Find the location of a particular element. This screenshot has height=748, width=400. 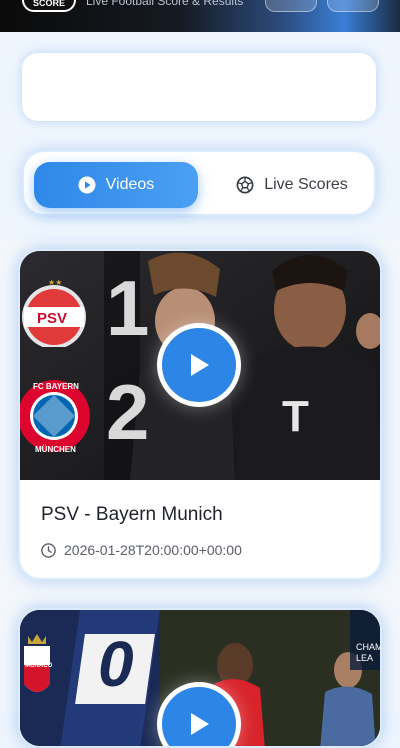

app-tagline: Live Football Score & Results is located at coordinates (165, 4).